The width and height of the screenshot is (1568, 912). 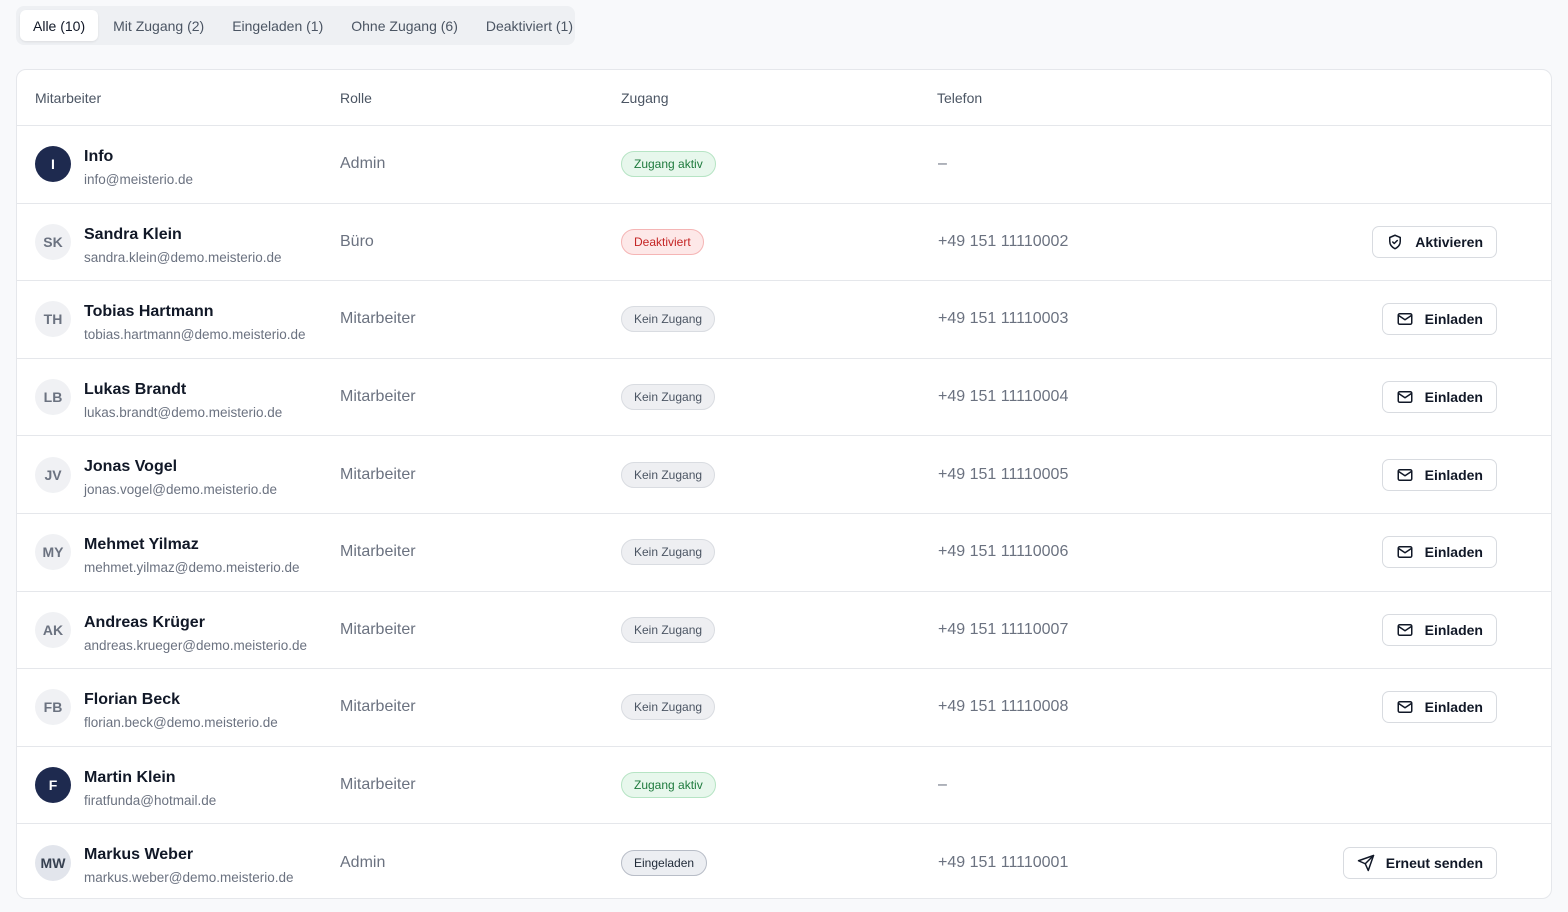 What do you see at coordinates (784, 165) in the screenshot?
I see `table-row: I Info info@meisterio.de Admin Zugang aktiv –` at bounding box center [784, 165].